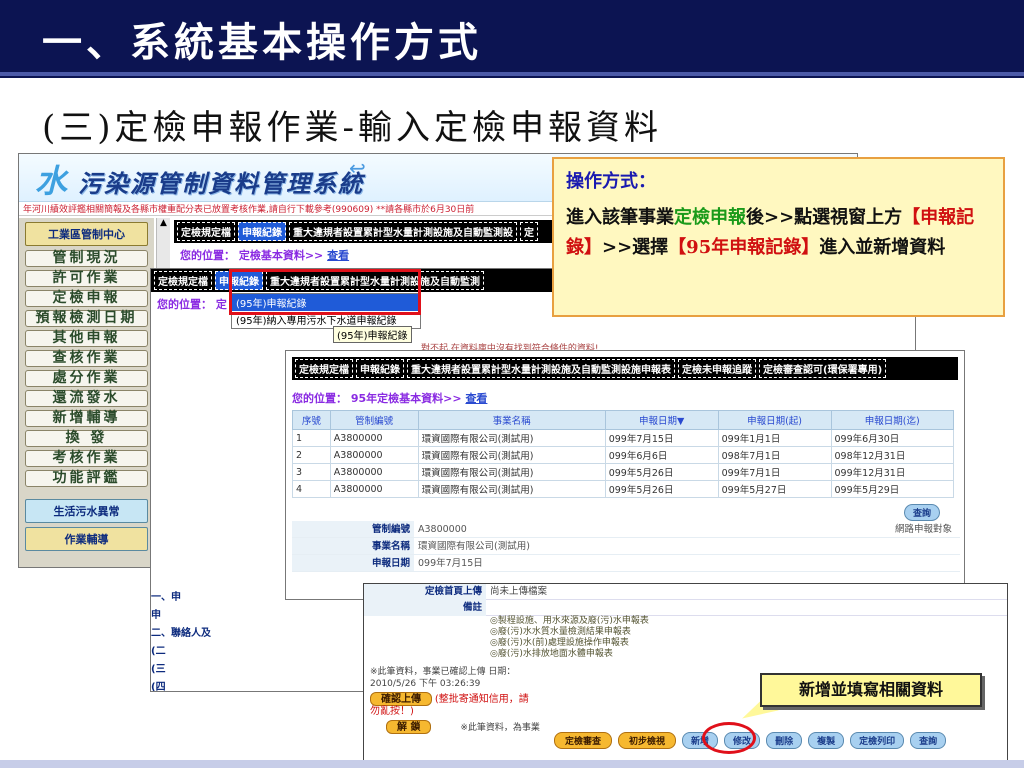  What do you see at coordinates (877, 740) in the screenshot?
I see `action-button: 定檢列印` at bounding box center [877, 740].